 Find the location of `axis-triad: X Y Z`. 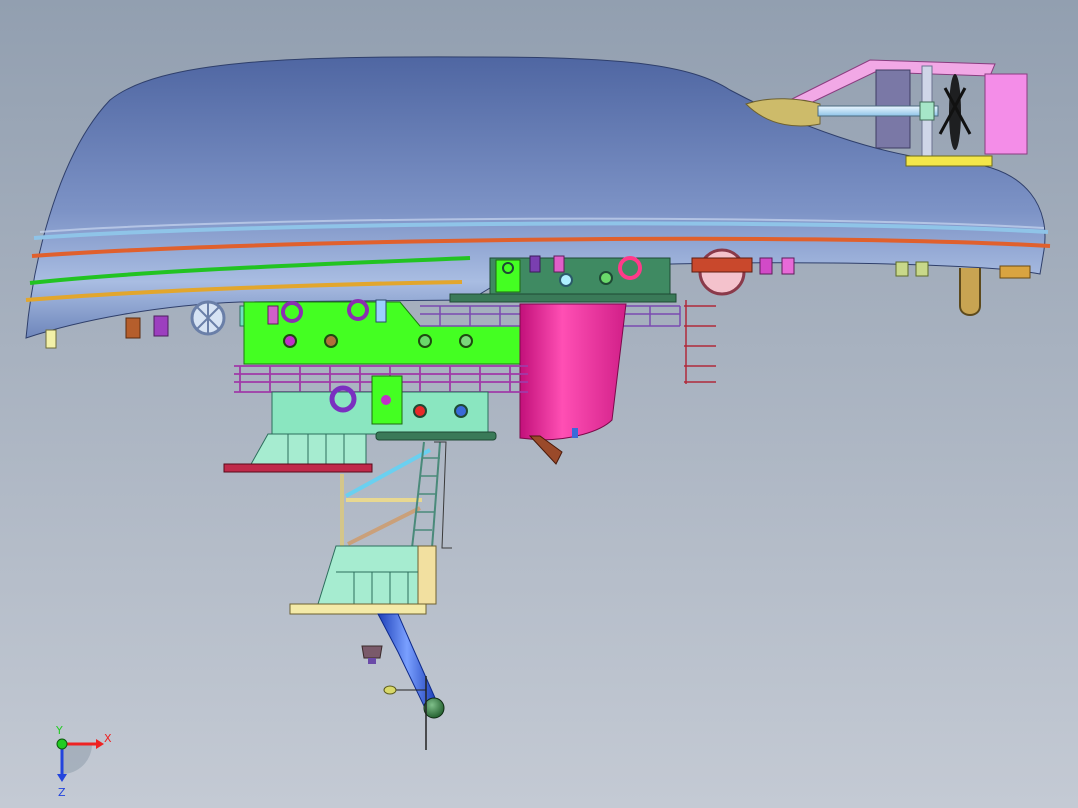

axis-triad: X Y Z is located at coordinates (83, 761).